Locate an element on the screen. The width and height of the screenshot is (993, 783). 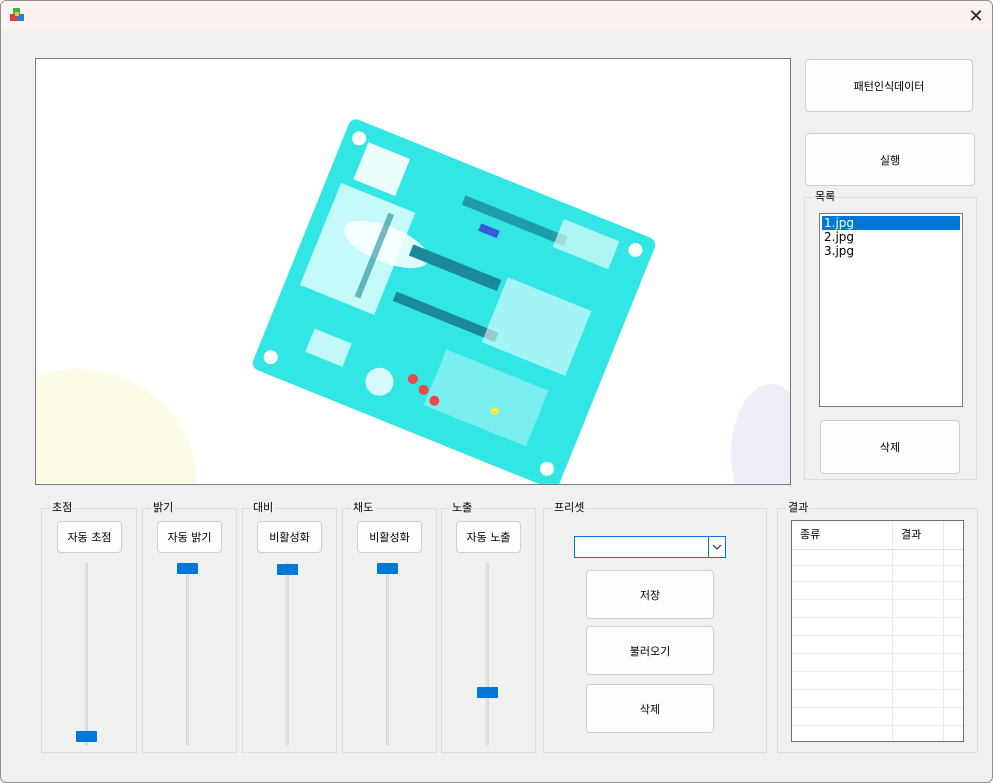
auto-brightness-button-label: 자동 밝기 is located at coordinates (189, 537).